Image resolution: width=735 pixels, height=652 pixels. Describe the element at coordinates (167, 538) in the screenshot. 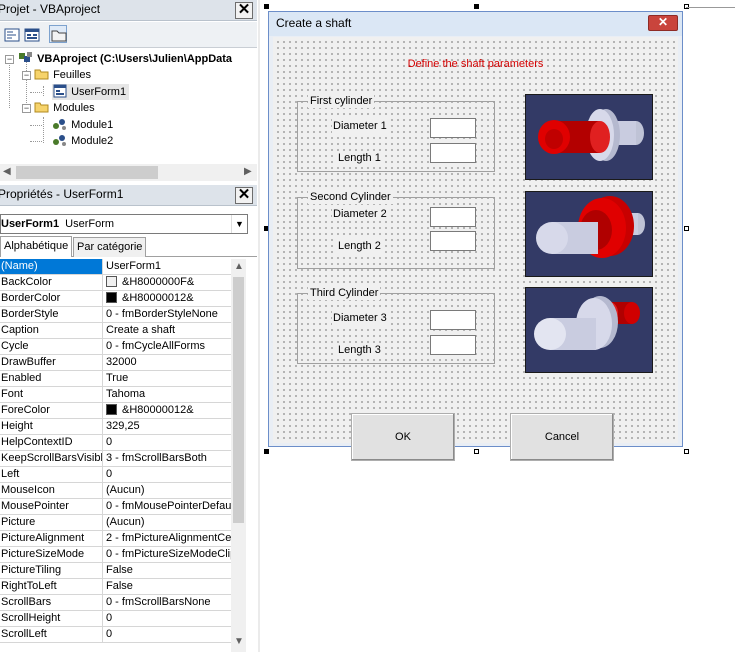

I see `property-value: 2 - fmPictureAlignmentCenter` at that location.